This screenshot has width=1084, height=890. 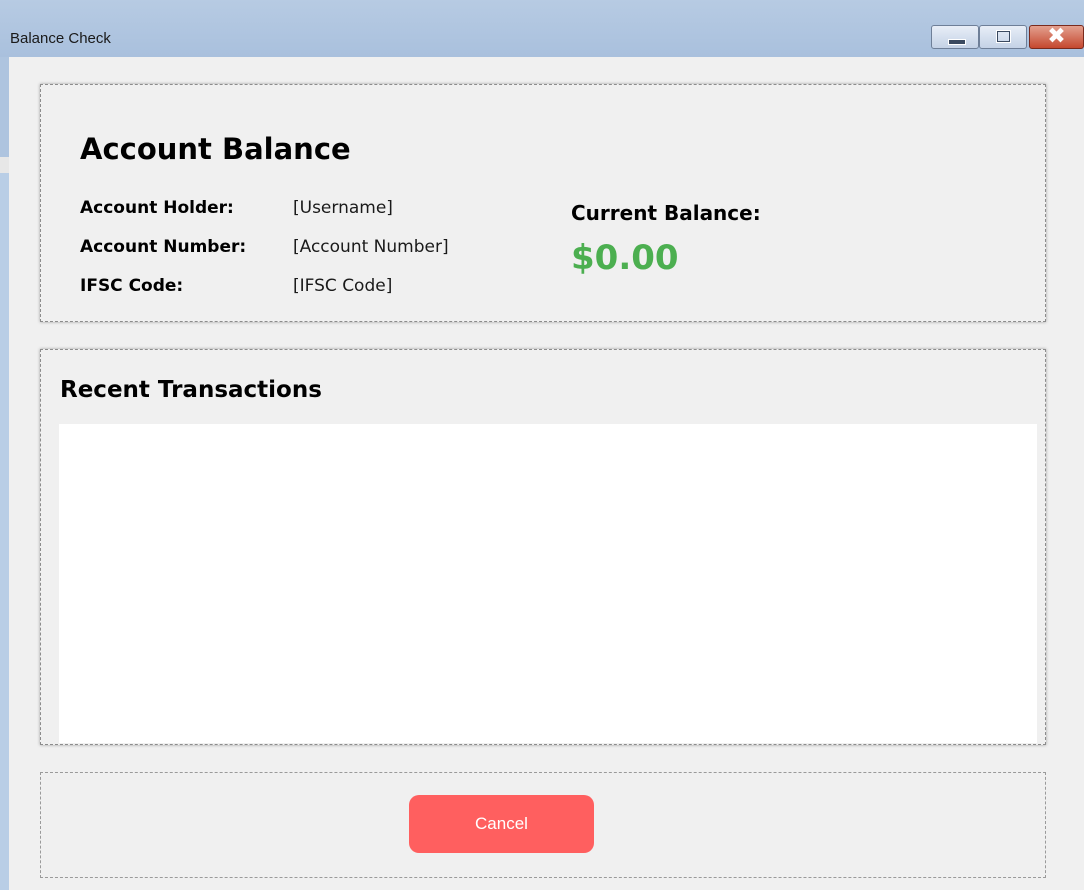 I want to click on account-holder-value: [Username], so click(x=343, y=208).